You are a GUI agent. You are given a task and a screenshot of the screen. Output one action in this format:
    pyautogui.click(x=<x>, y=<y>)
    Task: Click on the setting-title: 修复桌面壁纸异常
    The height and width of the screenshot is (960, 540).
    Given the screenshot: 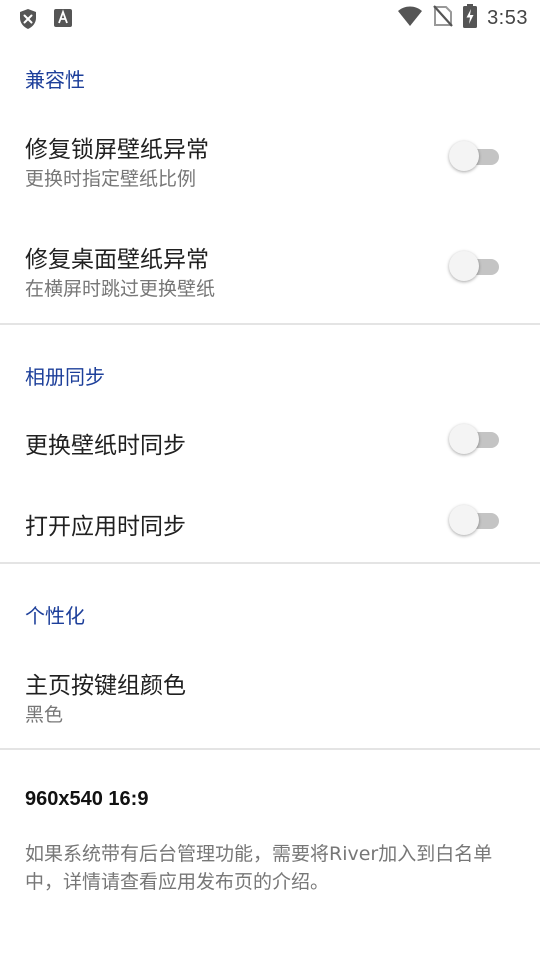 What is the action you would take?
    pyautogui.click(x=117, y=260)
    